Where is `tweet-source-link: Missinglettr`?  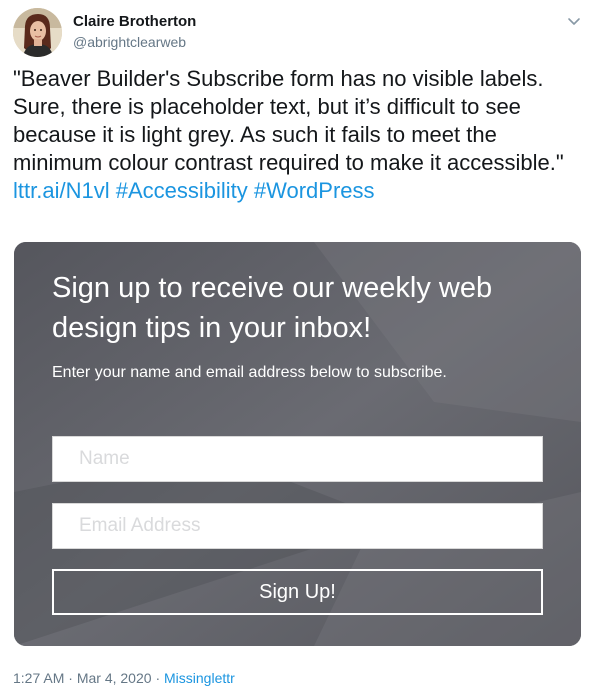
tweet-source-link: Missinglettr is located at coordinates (199, 678).